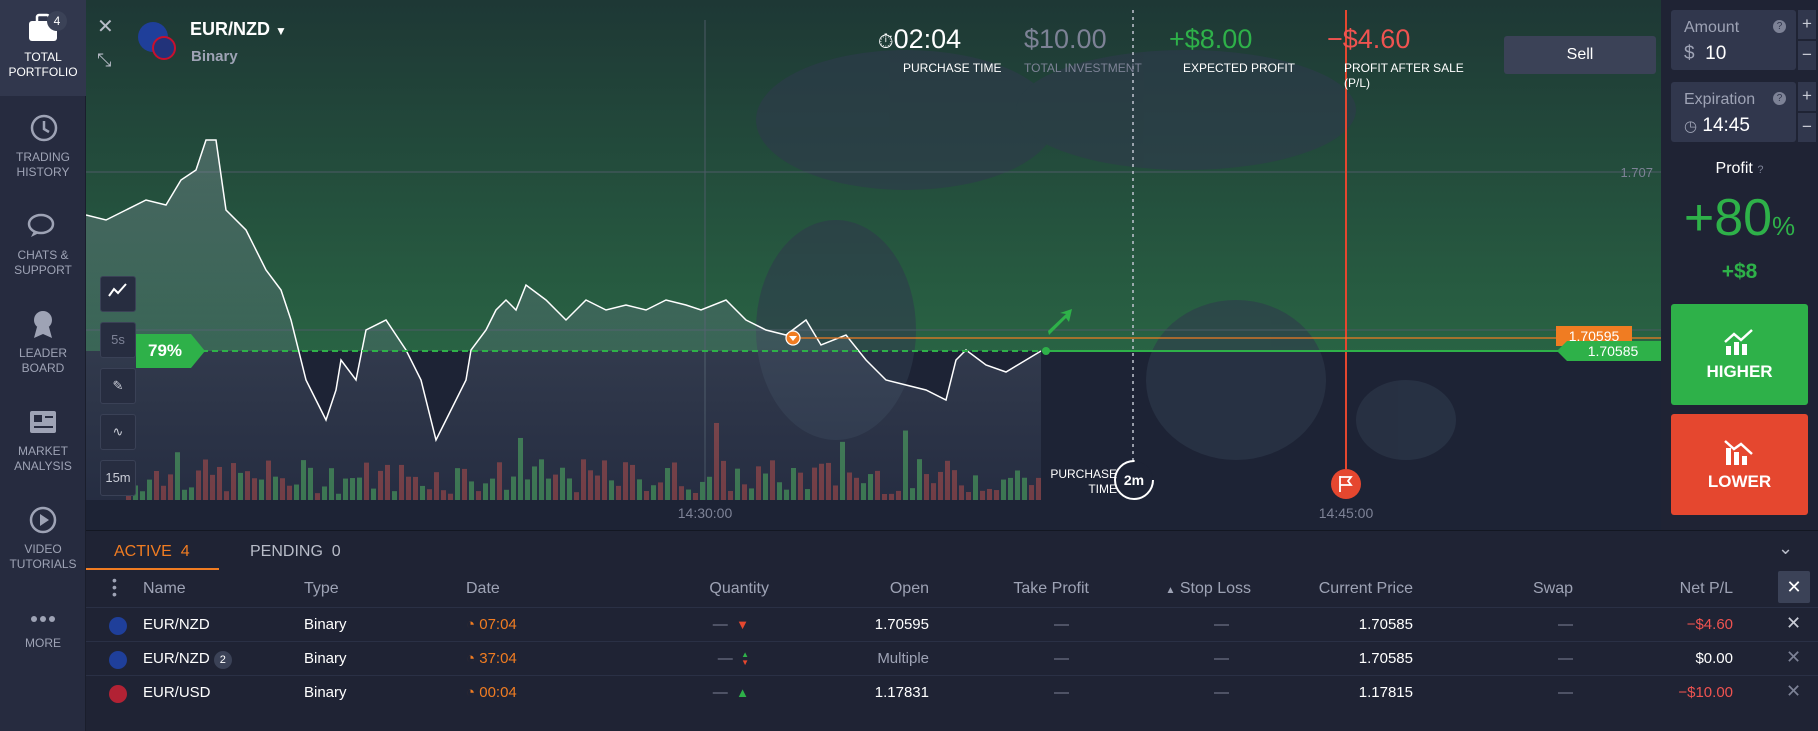 The image size is (1818, 731). I want to click on asset-type: Binary, so click(214, 56).